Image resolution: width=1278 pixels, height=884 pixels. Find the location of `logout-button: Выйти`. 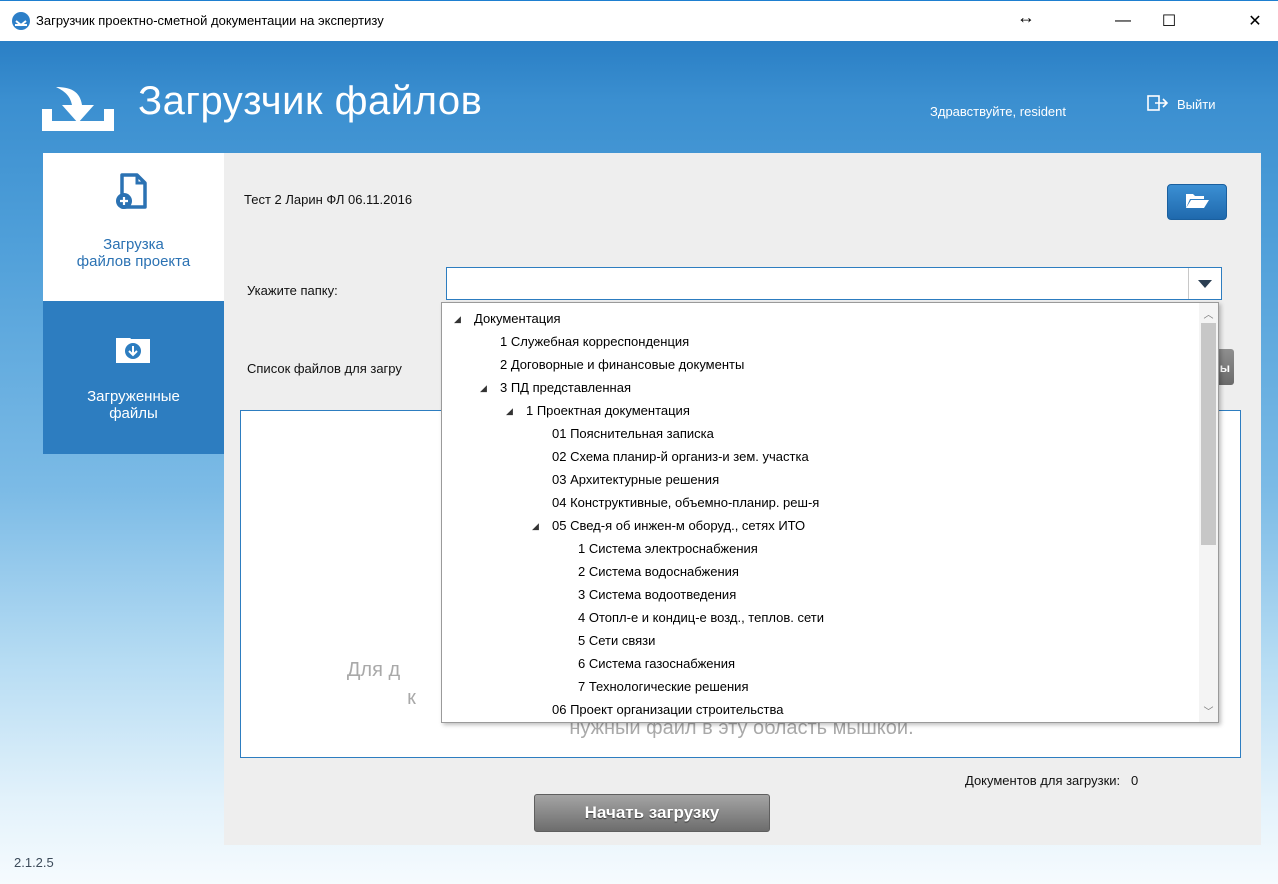

logout-button: Выйти is located at coordinates (1181, 104).